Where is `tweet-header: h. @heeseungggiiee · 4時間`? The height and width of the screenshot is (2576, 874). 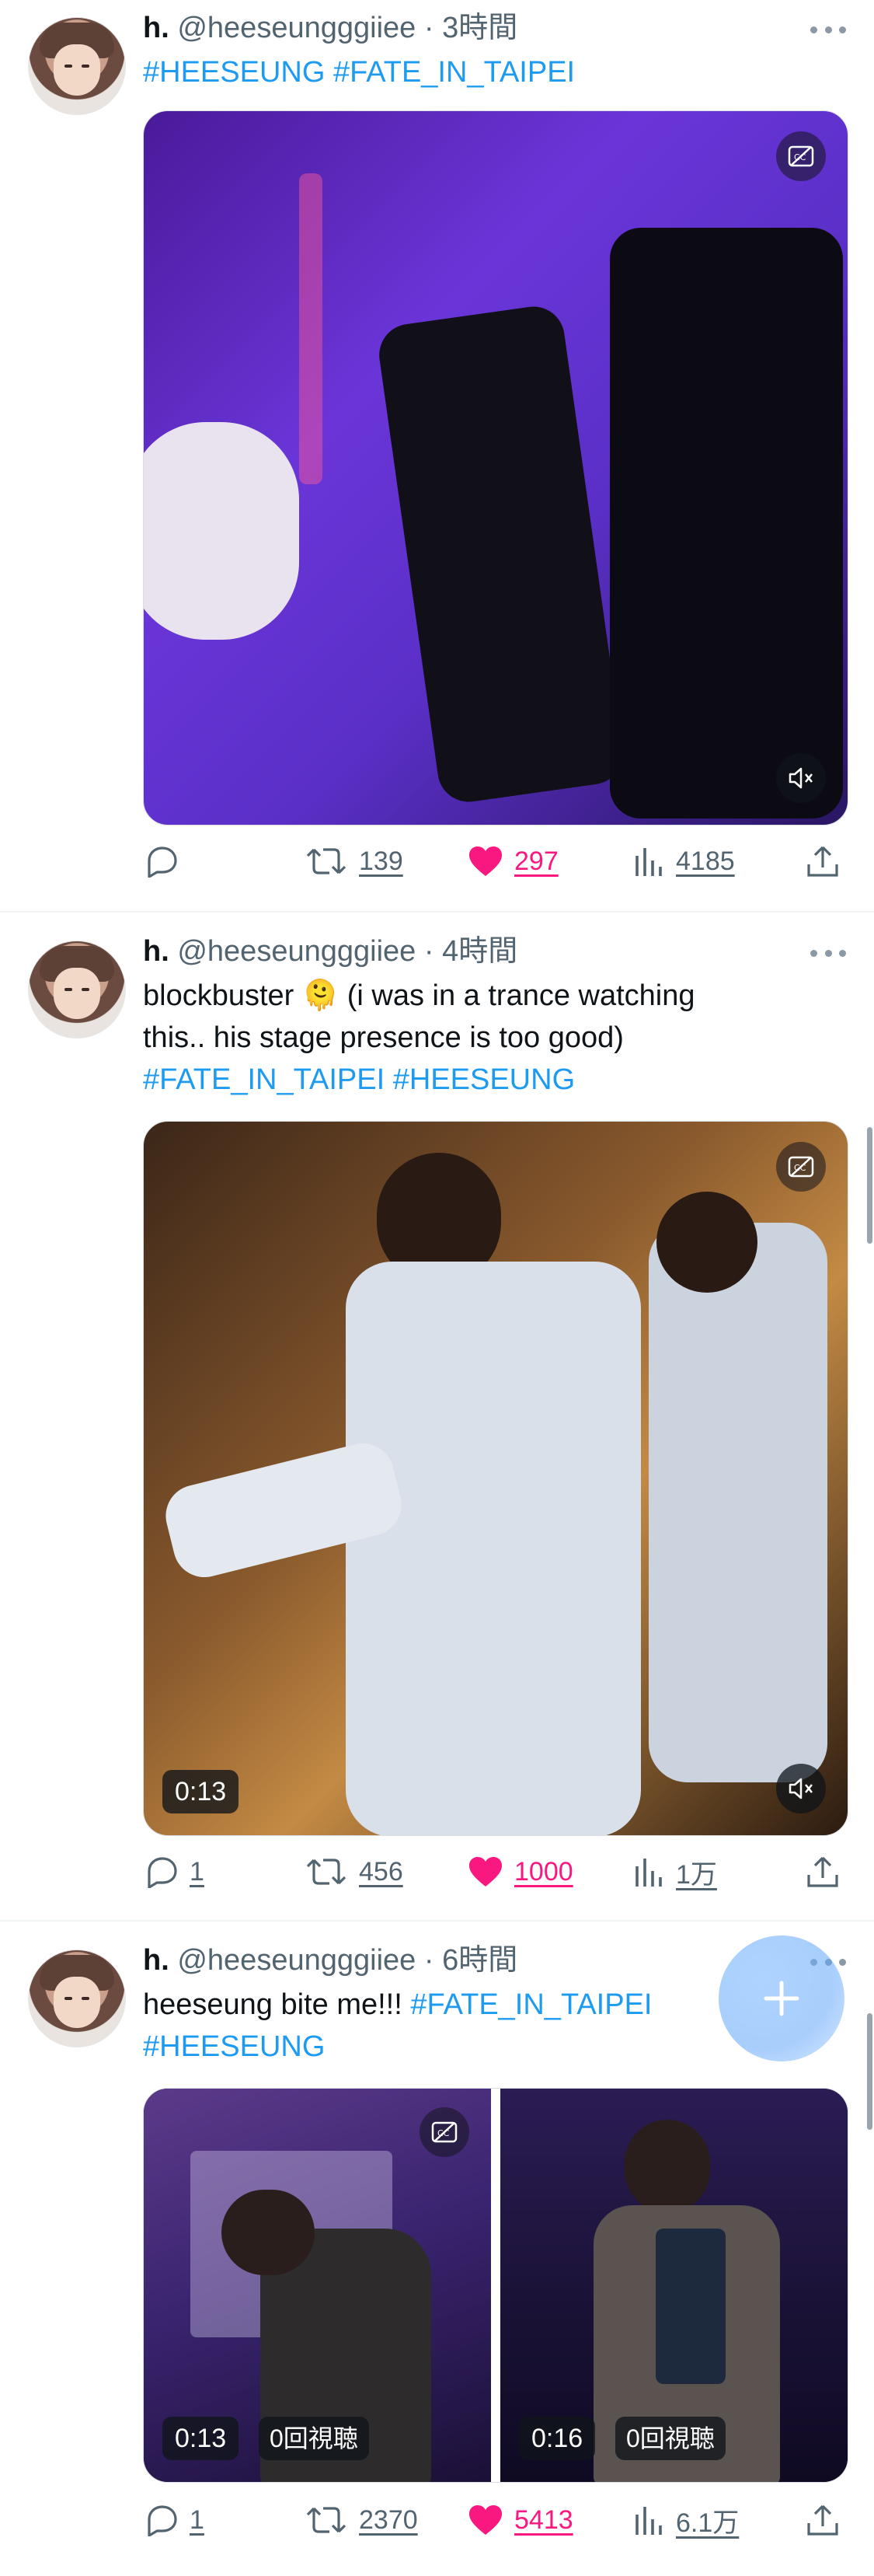 tweet-header: h. @heeseungggiiee · 4時間 is located at coordinates (494, 951).